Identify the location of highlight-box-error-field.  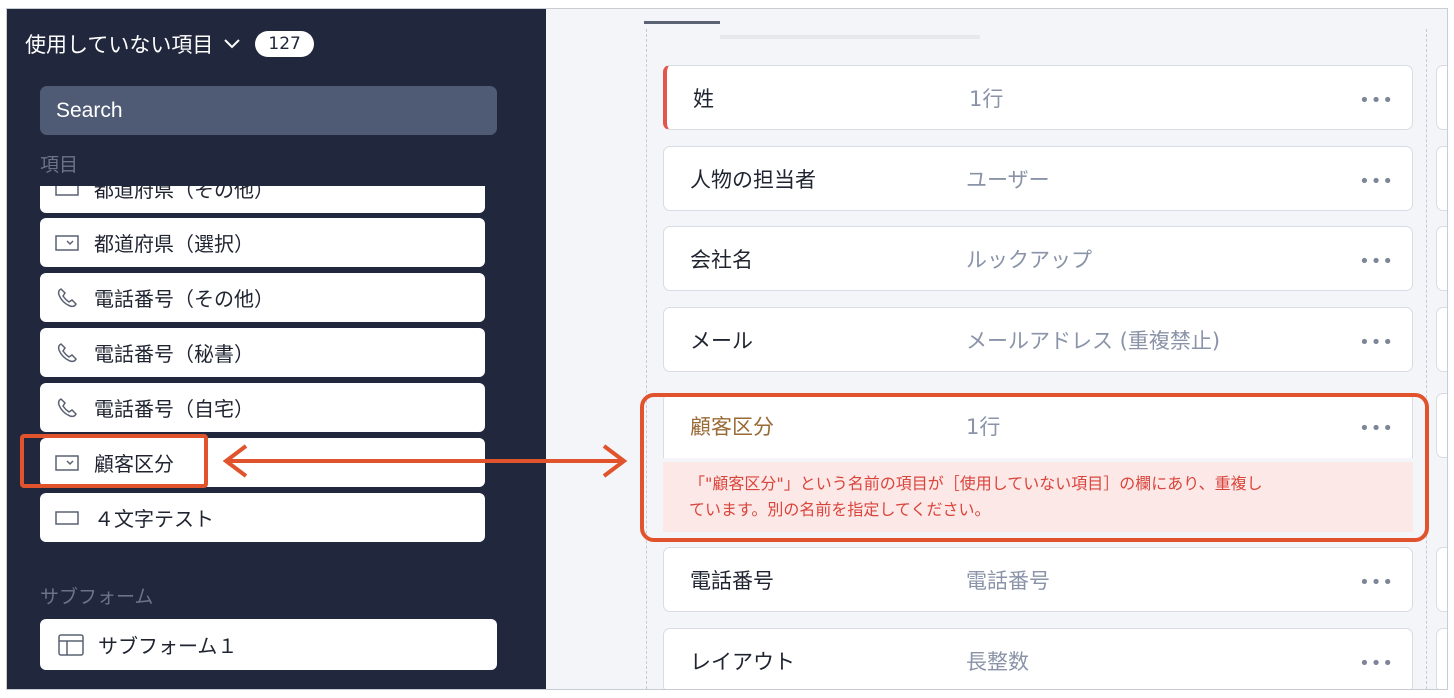
(1034, 467).